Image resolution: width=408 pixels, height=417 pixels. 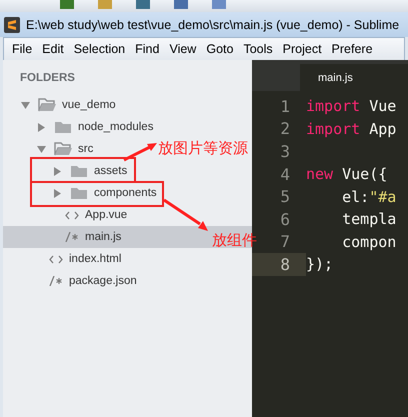 I want to click on menu-item: File, so click(x=22, y=49).